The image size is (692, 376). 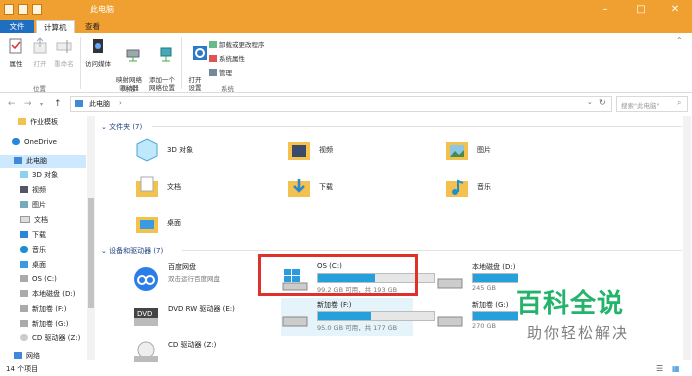 What do you see at coordinates (126, 127) in the screenshot?
I see `folders-header-label: 文件夹 (7)` at bounding box center [126, 127].